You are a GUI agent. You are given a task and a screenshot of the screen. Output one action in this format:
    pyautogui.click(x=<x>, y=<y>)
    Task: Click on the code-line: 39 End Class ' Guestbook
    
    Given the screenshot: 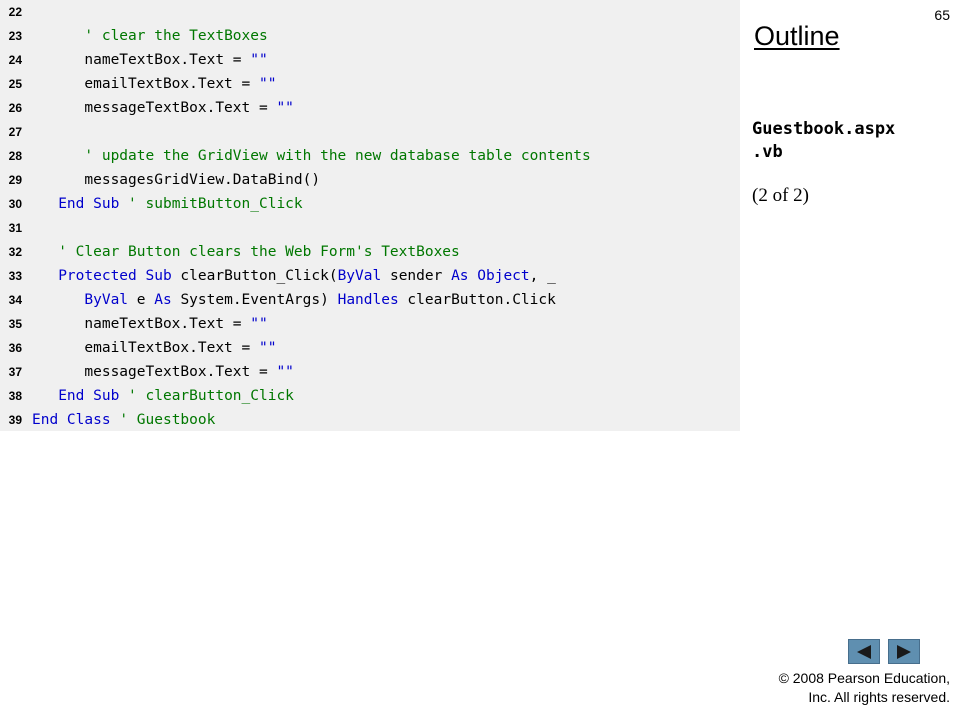 What is the action you would take?
    pyautogui.click(x=108, y=420)
    